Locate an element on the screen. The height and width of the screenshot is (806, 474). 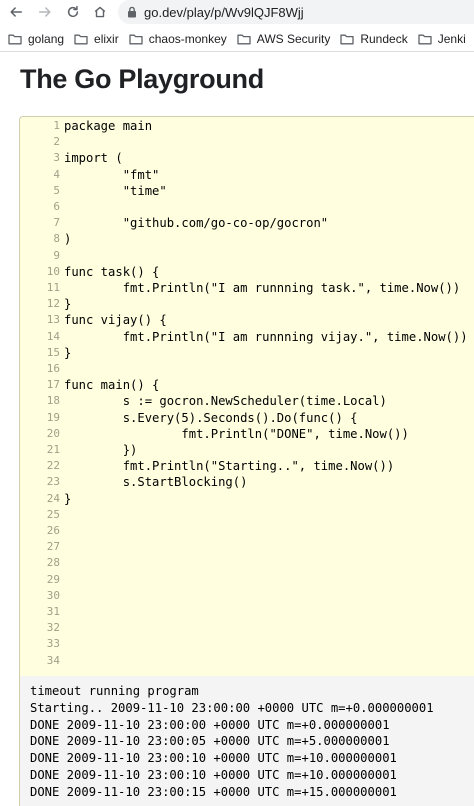
bookmark-item: AWS Security is located at coordinates (284, 39).